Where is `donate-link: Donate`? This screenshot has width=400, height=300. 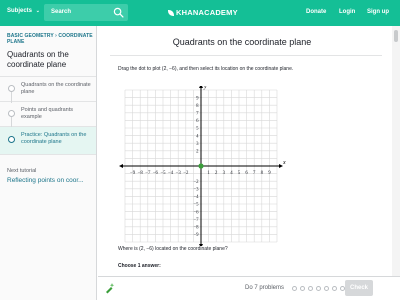 donate-link: Donate is located at coordinates (316, 12).